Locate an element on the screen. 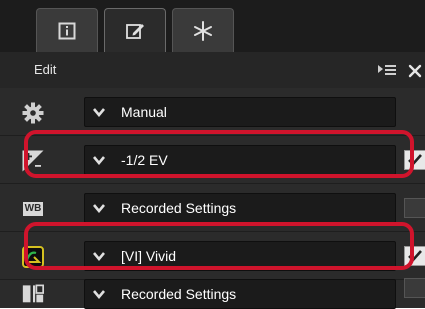 Image resolution: width=425 pixels, height=309 pixels. edit-header: Edit is located at coordinates (212, 70).